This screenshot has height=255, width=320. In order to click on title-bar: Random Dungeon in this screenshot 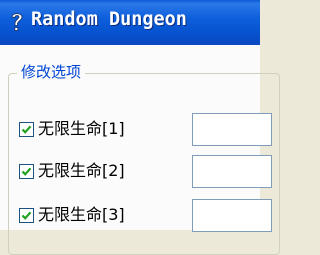, I will do `click(130, 22)`.